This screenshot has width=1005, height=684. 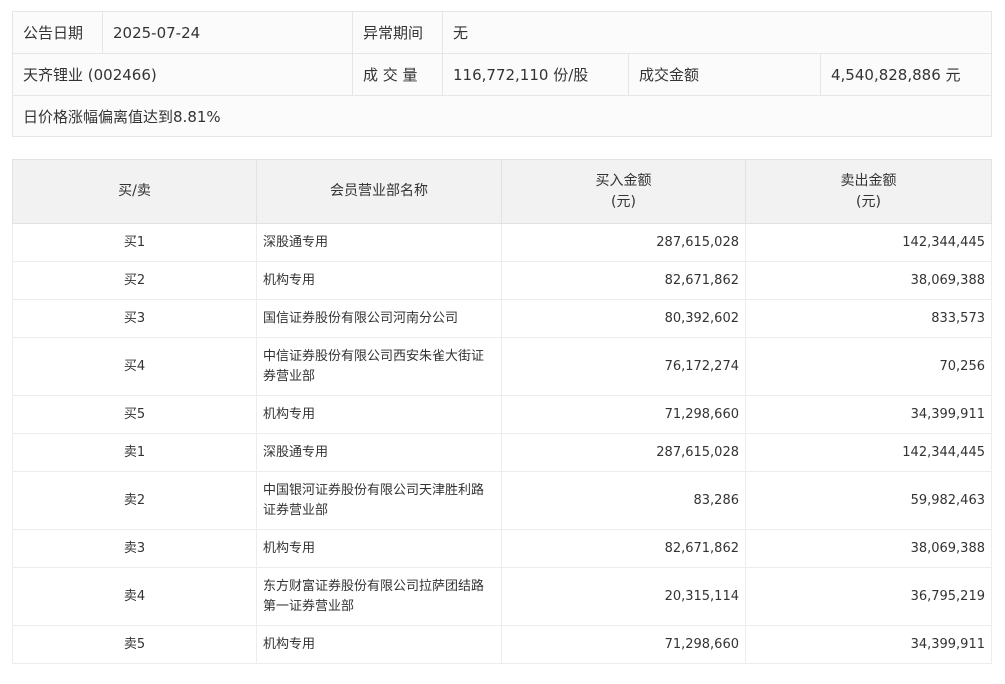 I want to click on table-row: 卖5 机构专用 71,298,660 34,399,911, so click(x=502, y=644).